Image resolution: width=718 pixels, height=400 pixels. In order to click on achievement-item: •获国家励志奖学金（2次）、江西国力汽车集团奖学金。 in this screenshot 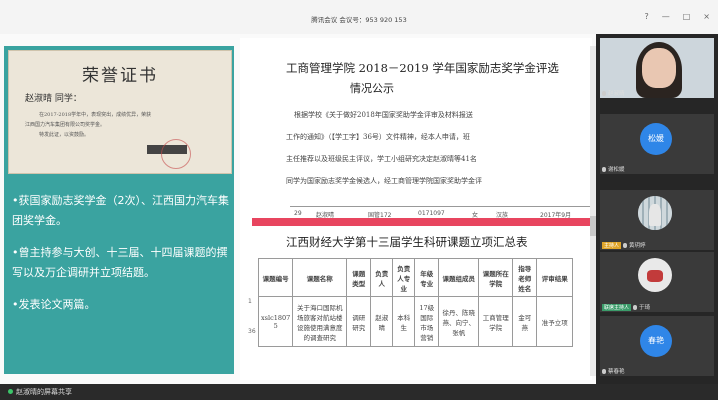, I will do `click(120, 210)`.